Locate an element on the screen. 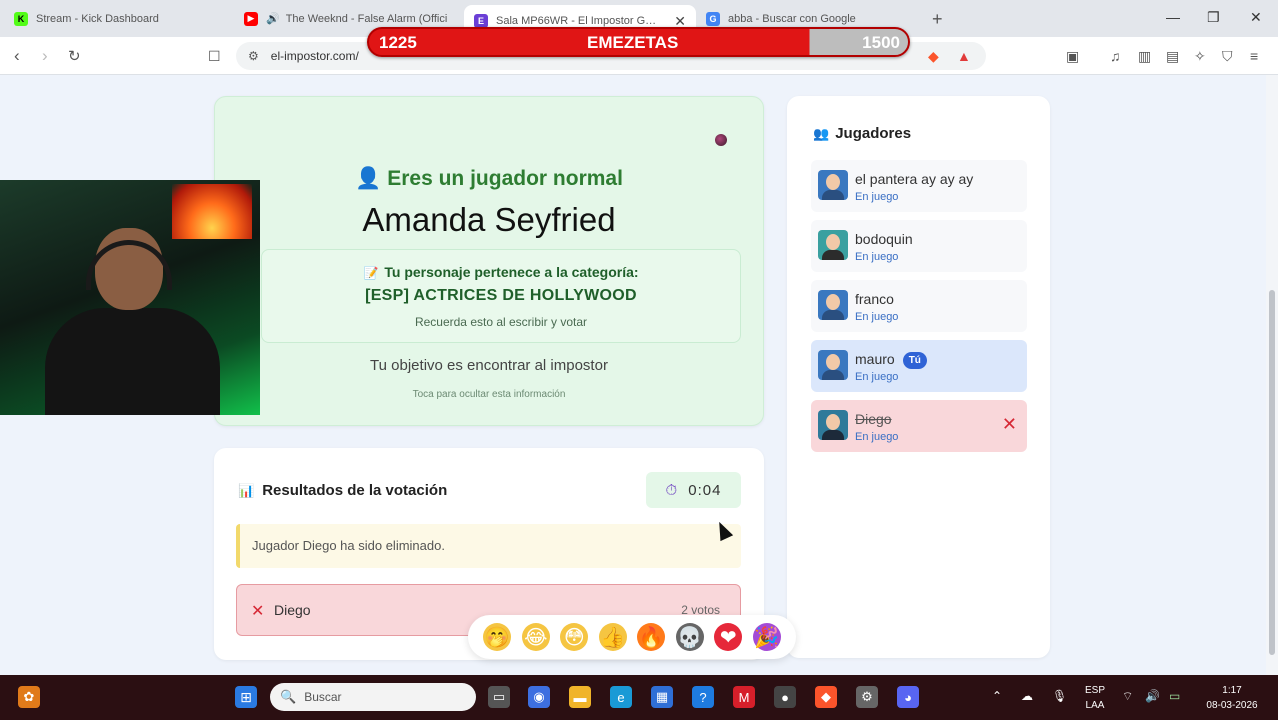 The width and height of the screenshot is (1278, 720). close-window-button: ✕ is located at coordinates (1256, 17).